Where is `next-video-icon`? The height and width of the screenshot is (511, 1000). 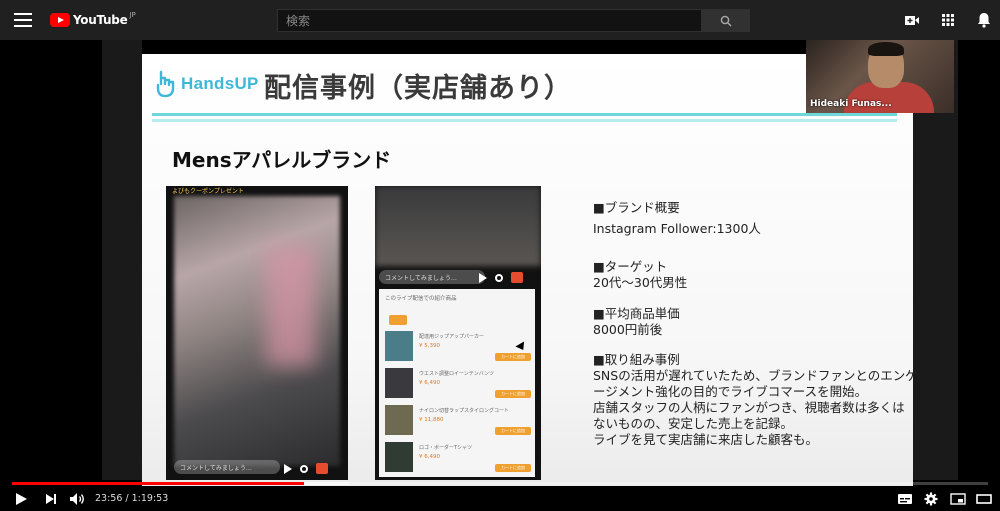 next-video-icon is located at coordinates (51, 499).